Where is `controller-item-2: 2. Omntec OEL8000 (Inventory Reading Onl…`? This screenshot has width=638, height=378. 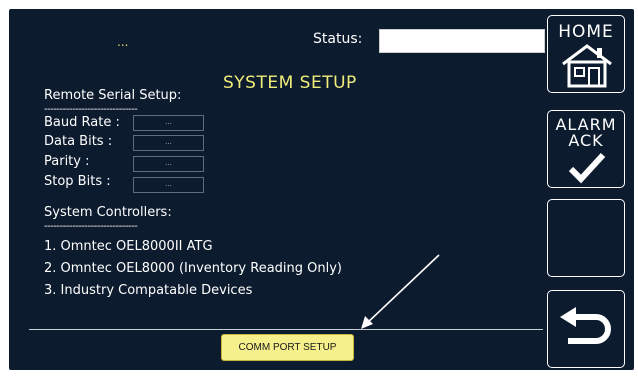
controller-item-2: 2. Omntec OEL8000 (Inventory Reading Onl… is located at coordinates (193, 268).